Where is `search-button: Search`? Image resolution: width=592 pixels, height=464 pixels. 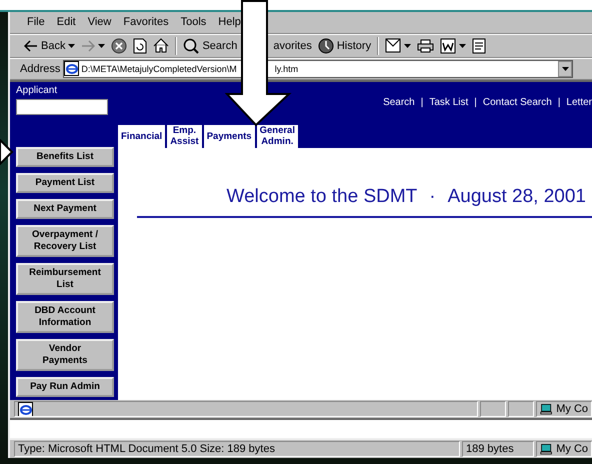 search-button: Search is located at coordinates (210, 46).